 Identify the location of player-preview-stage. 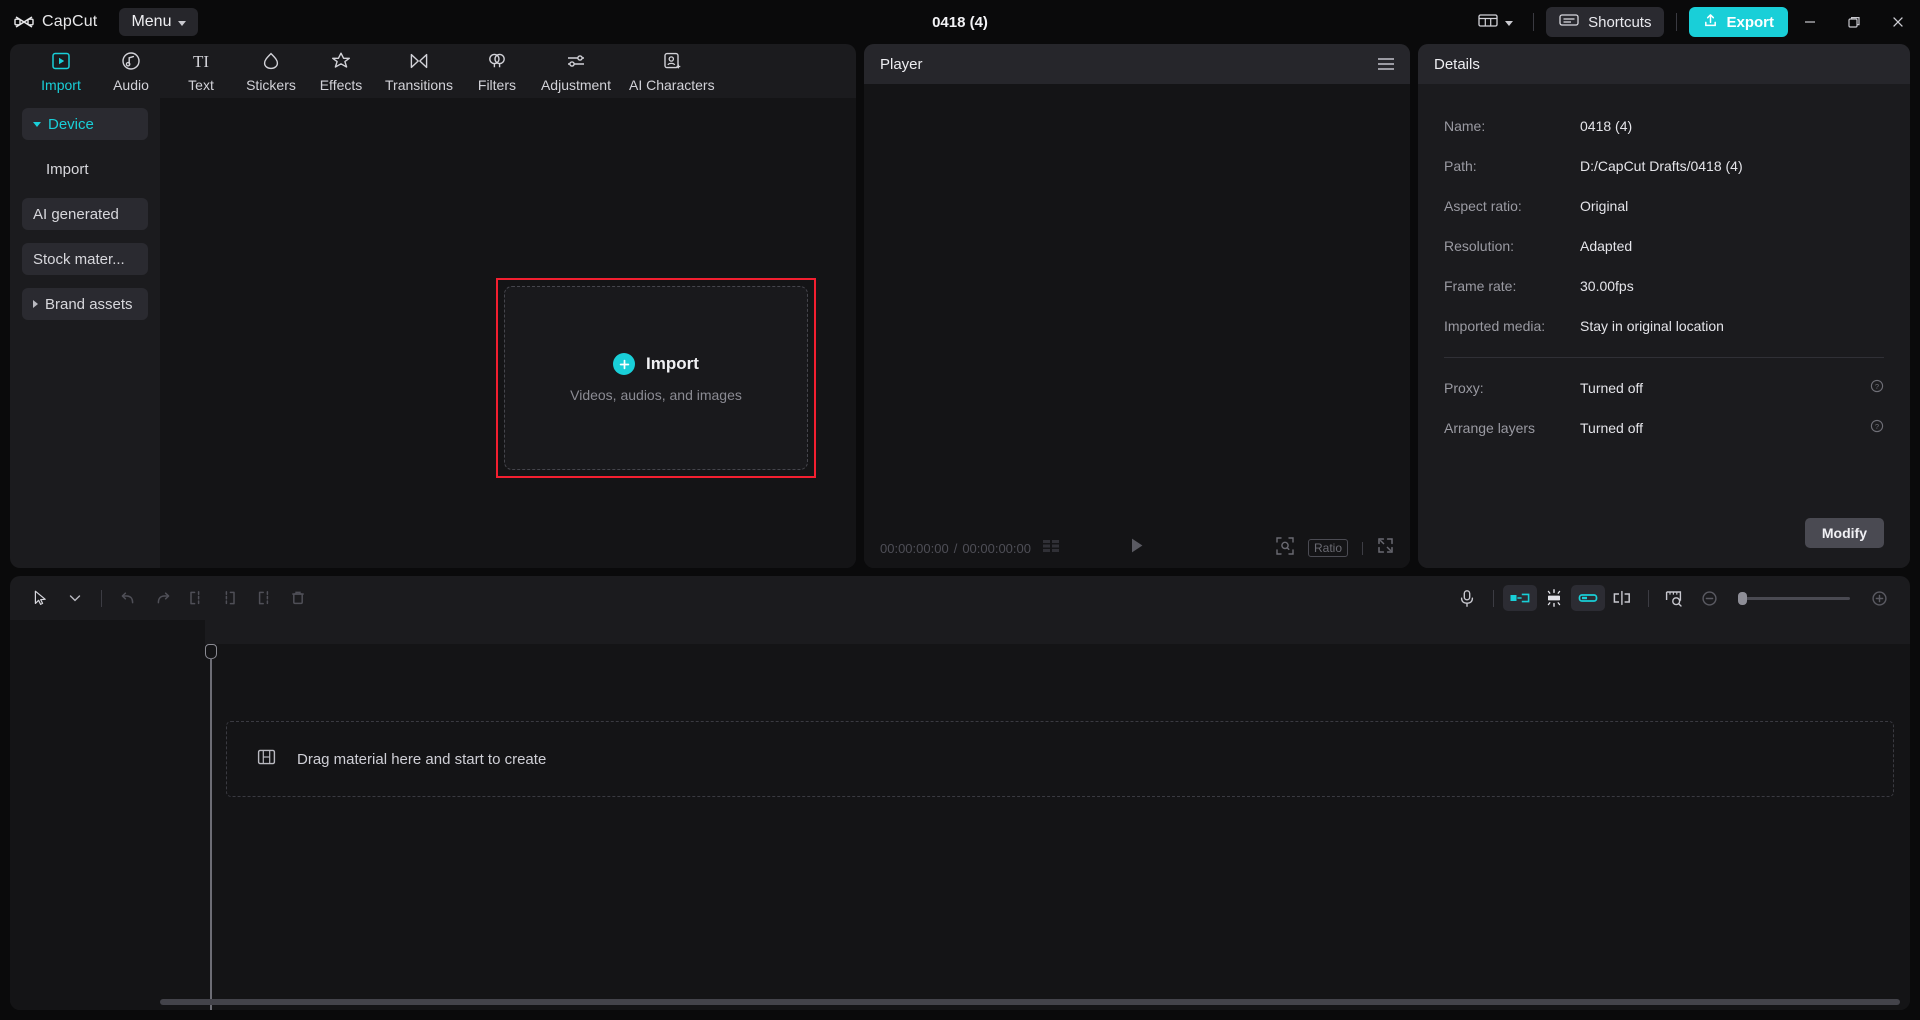
(1137, 306).